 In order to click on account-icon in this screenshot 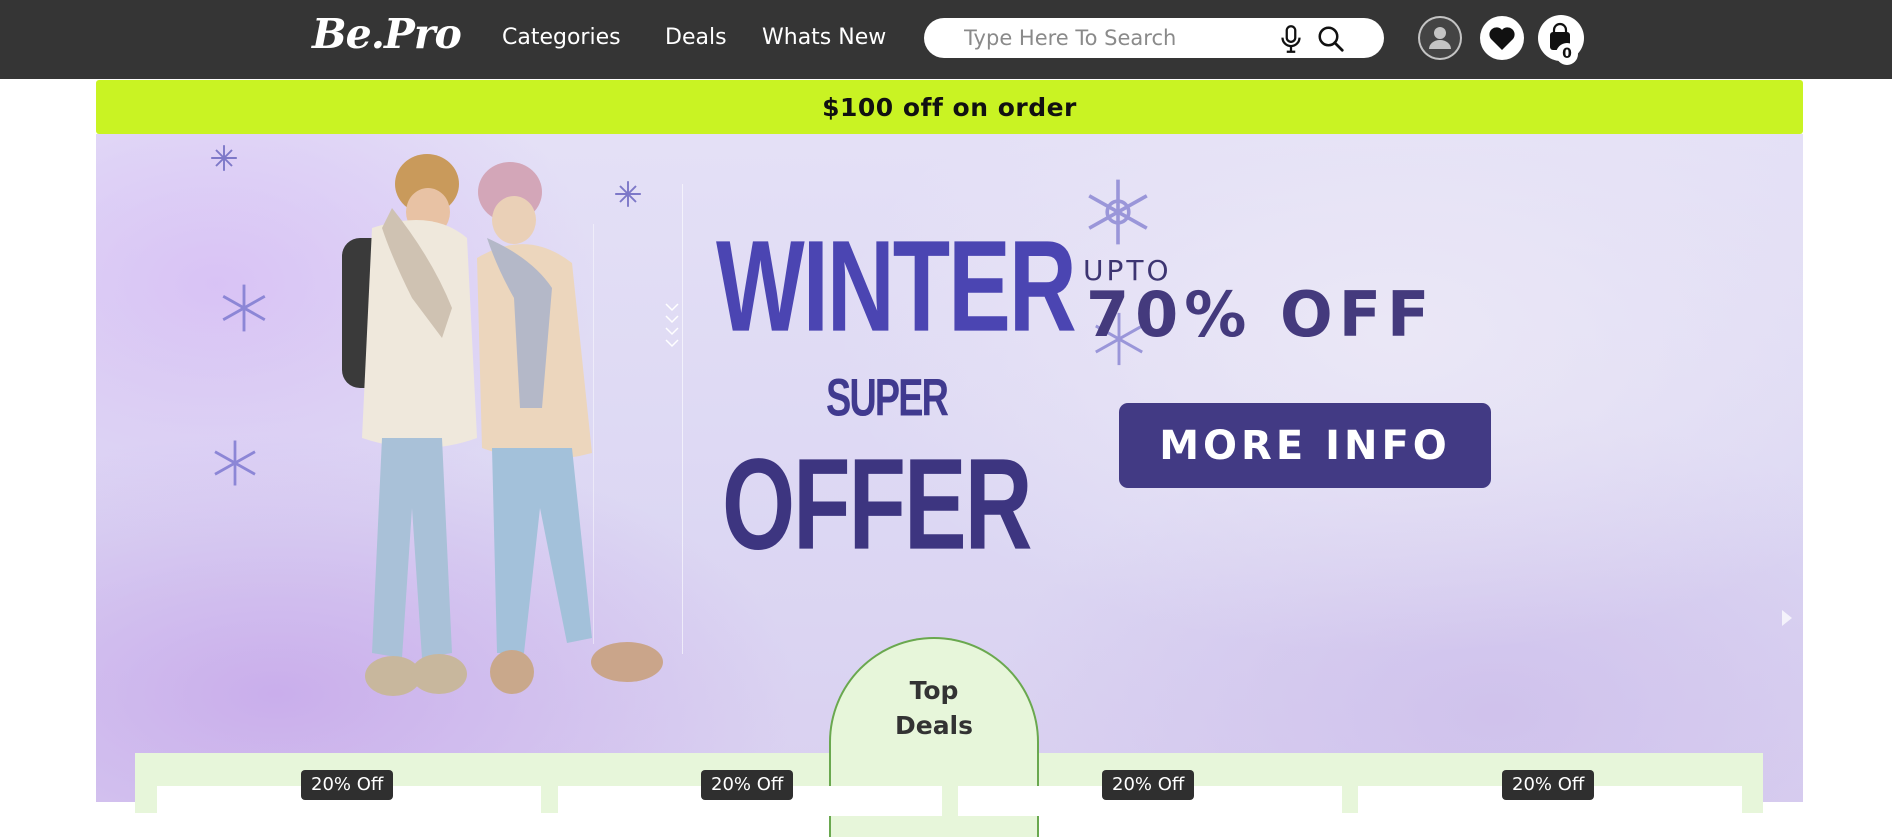, I will do `click(1440, 38)`.